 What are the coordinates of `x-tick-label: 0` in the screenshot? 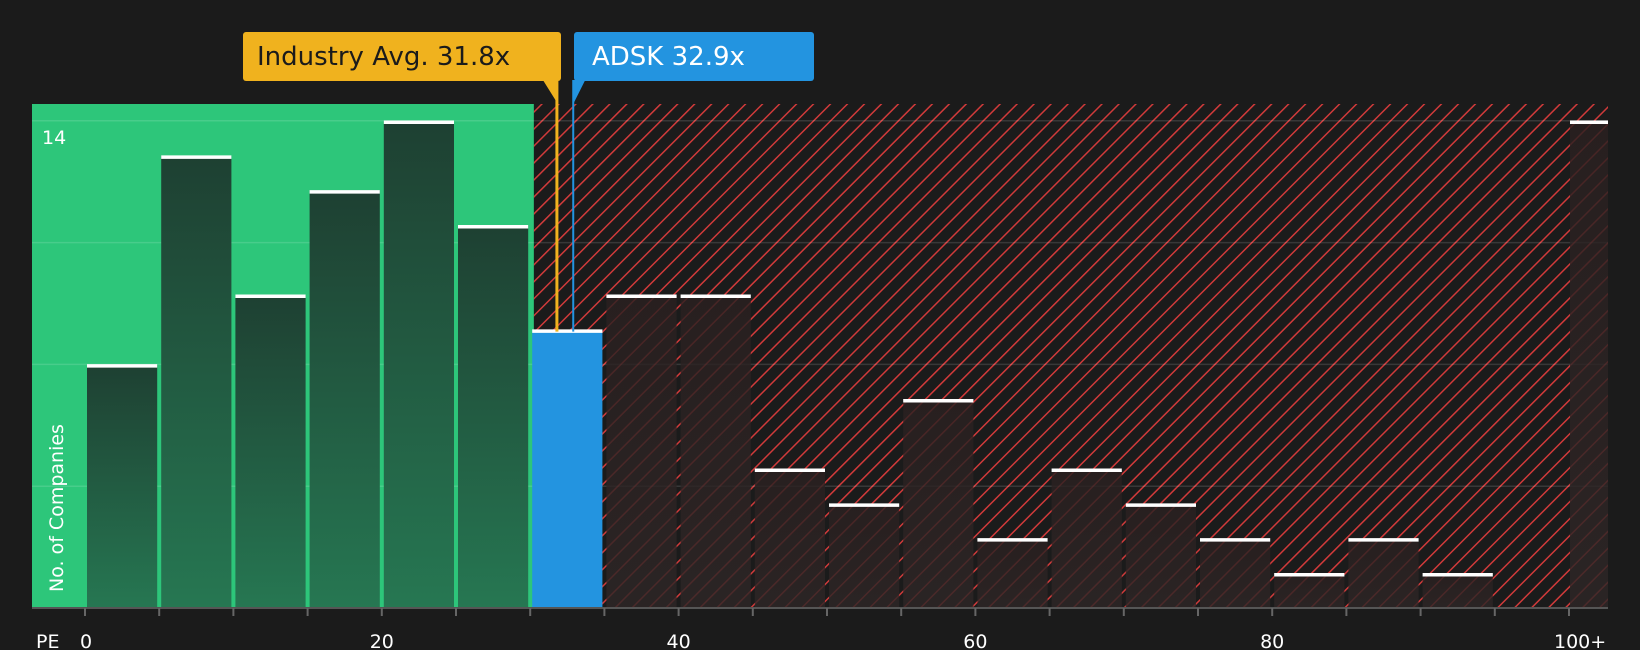 It's located at (86, 640).